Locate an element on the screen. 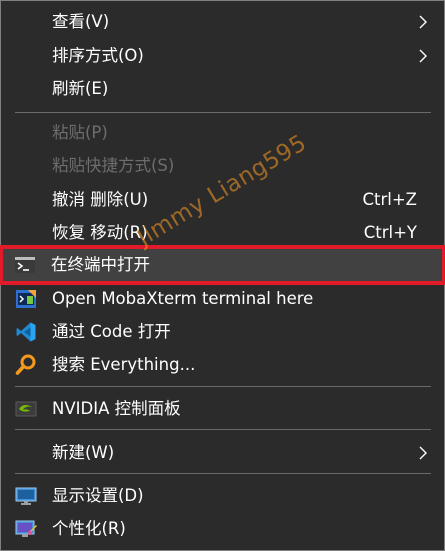 Image resolution: width=445 pixels, height=551 pixels. vscode-icon is located at coordinates (26, 332).